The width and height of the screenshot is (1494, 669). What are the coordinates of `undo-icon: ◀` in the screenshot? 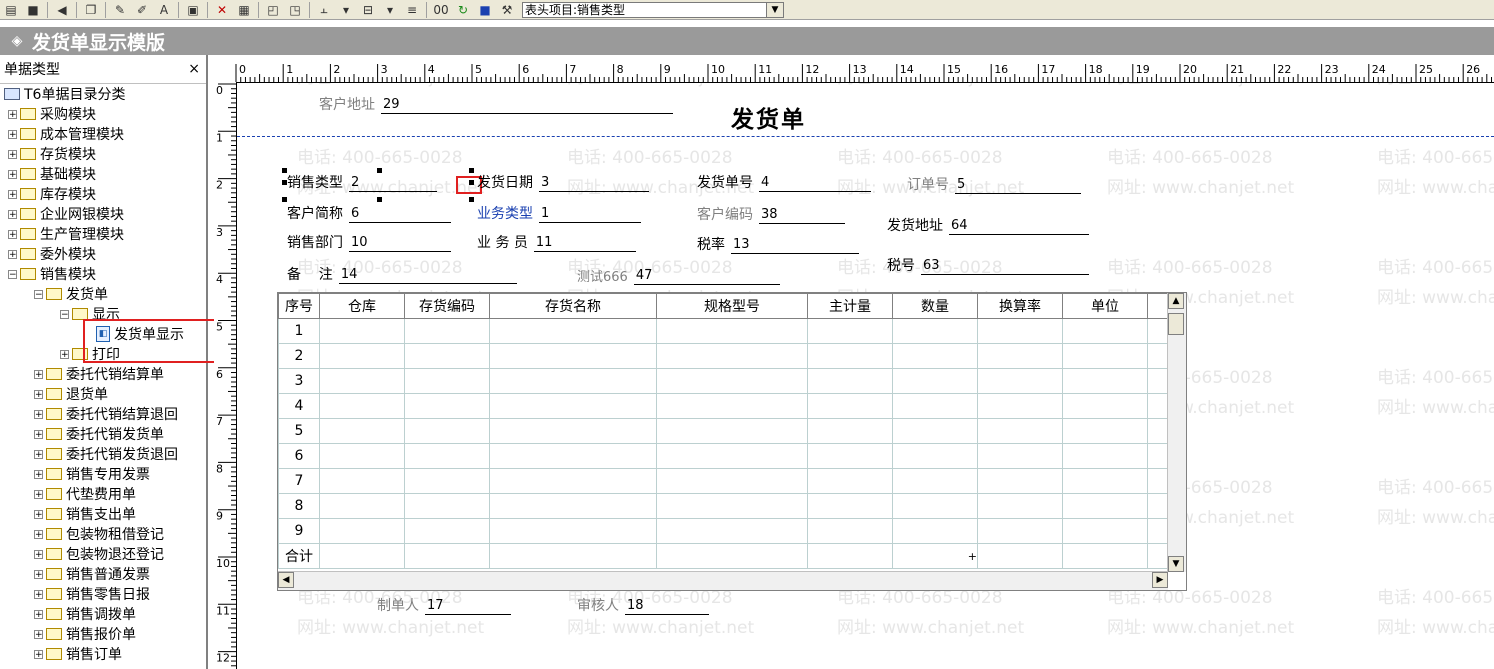 It's located at (62, 10).